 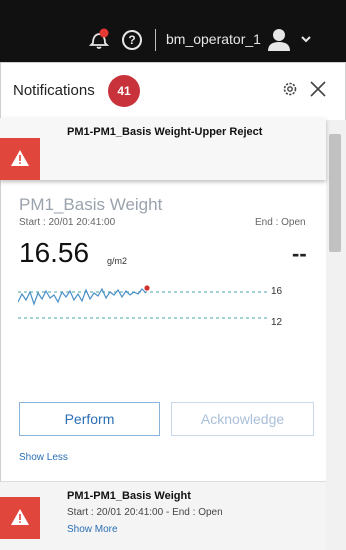 What do you see at coordinates (213, 39) in the screenshot?
I see `username-label: bm_operator_1` at bounding box center [213, 39].